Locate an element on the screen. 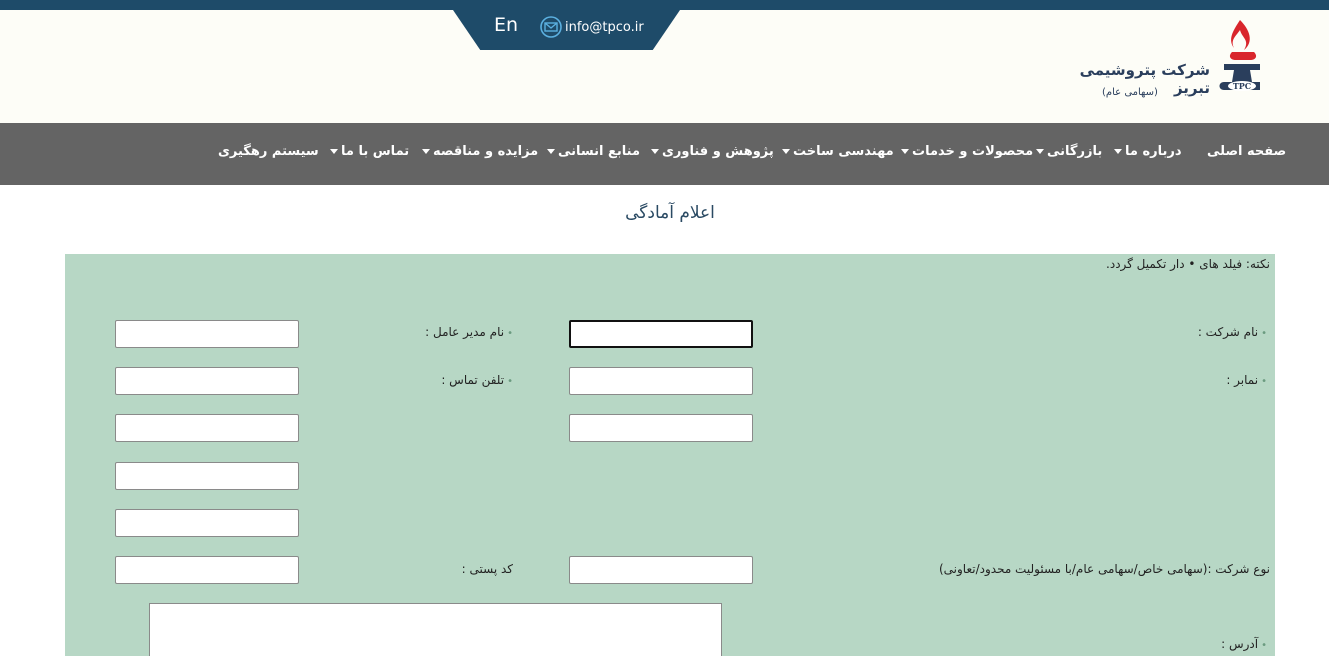 This screenshot has height=656, width=1329. email-contact: info@tpco.ir is located at coordinates (592, 27).